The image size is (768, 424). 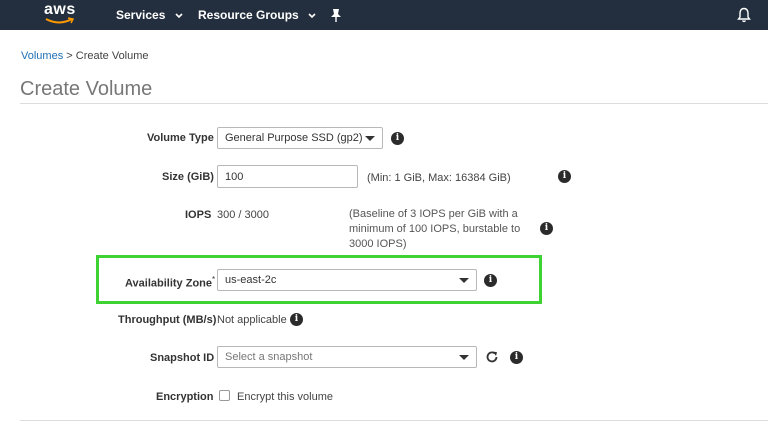 What do you see at coordinates (269, 357) in the screenshot?
I see `snapshot-placeholder: Select a snapshot` at bounding box center [269, 357].